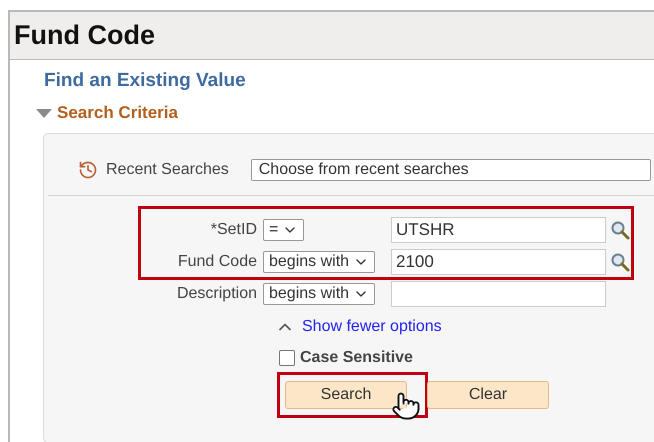  What do you see at coordinates (450, 169) in the screenshot?
I see `recent-searches-select: Choose from recent searches` at bounding box center [450, 169].